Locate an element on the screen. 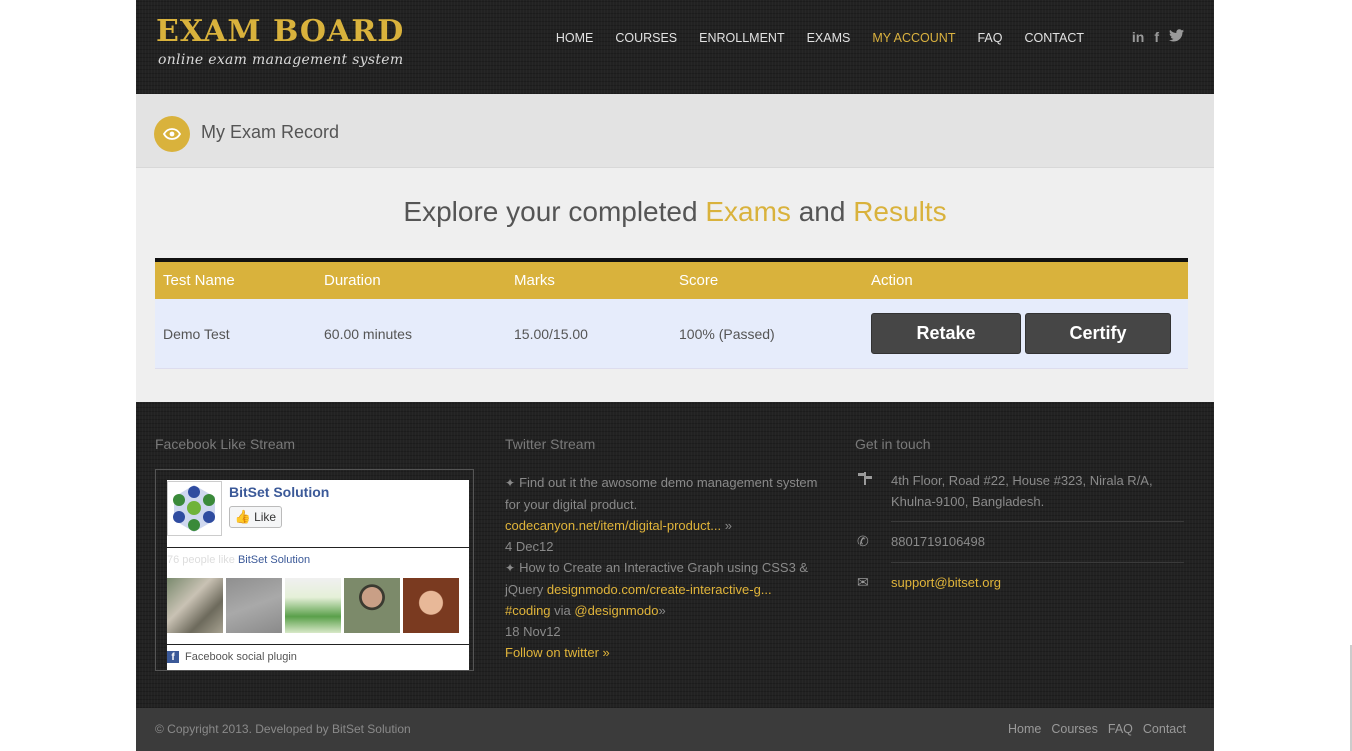 This screenshot has height=751, width=1352. section-headline: Explore your completed Exams and Results is located at coordinates (675, 212).